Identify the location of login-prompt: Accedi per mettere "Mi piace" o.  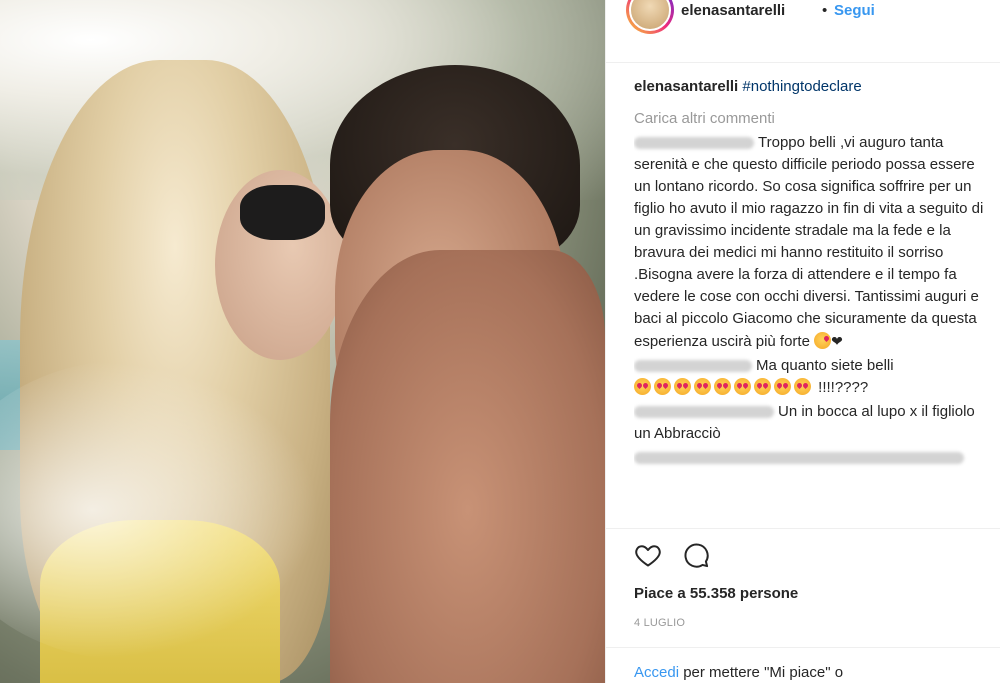
(803, 666).